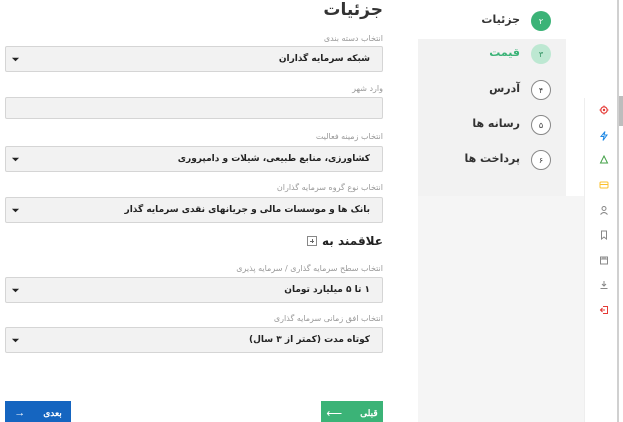  What do you see at coordinates (621, 111) in the screenshot?
I see `scrollbar-thumb` at bounding box center [621, 111].